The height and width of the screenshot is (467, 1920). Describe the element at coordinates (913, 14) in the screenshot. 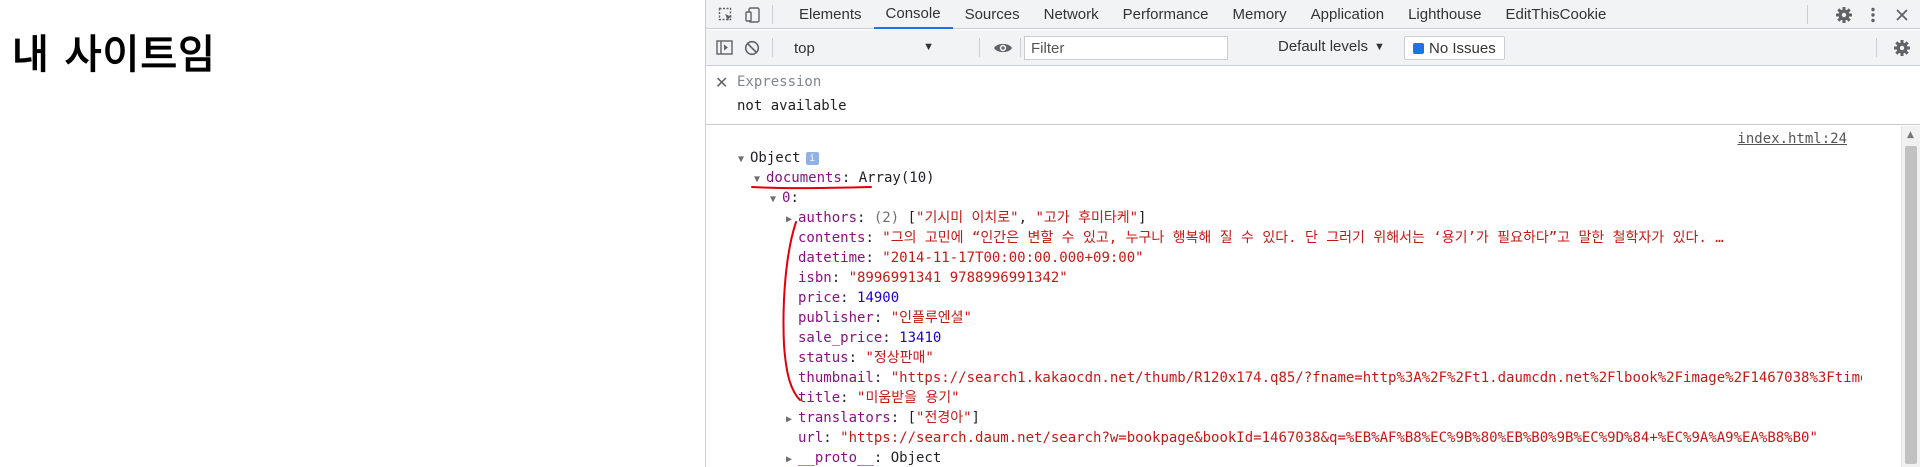

I see `tab-console: Console` at that location.